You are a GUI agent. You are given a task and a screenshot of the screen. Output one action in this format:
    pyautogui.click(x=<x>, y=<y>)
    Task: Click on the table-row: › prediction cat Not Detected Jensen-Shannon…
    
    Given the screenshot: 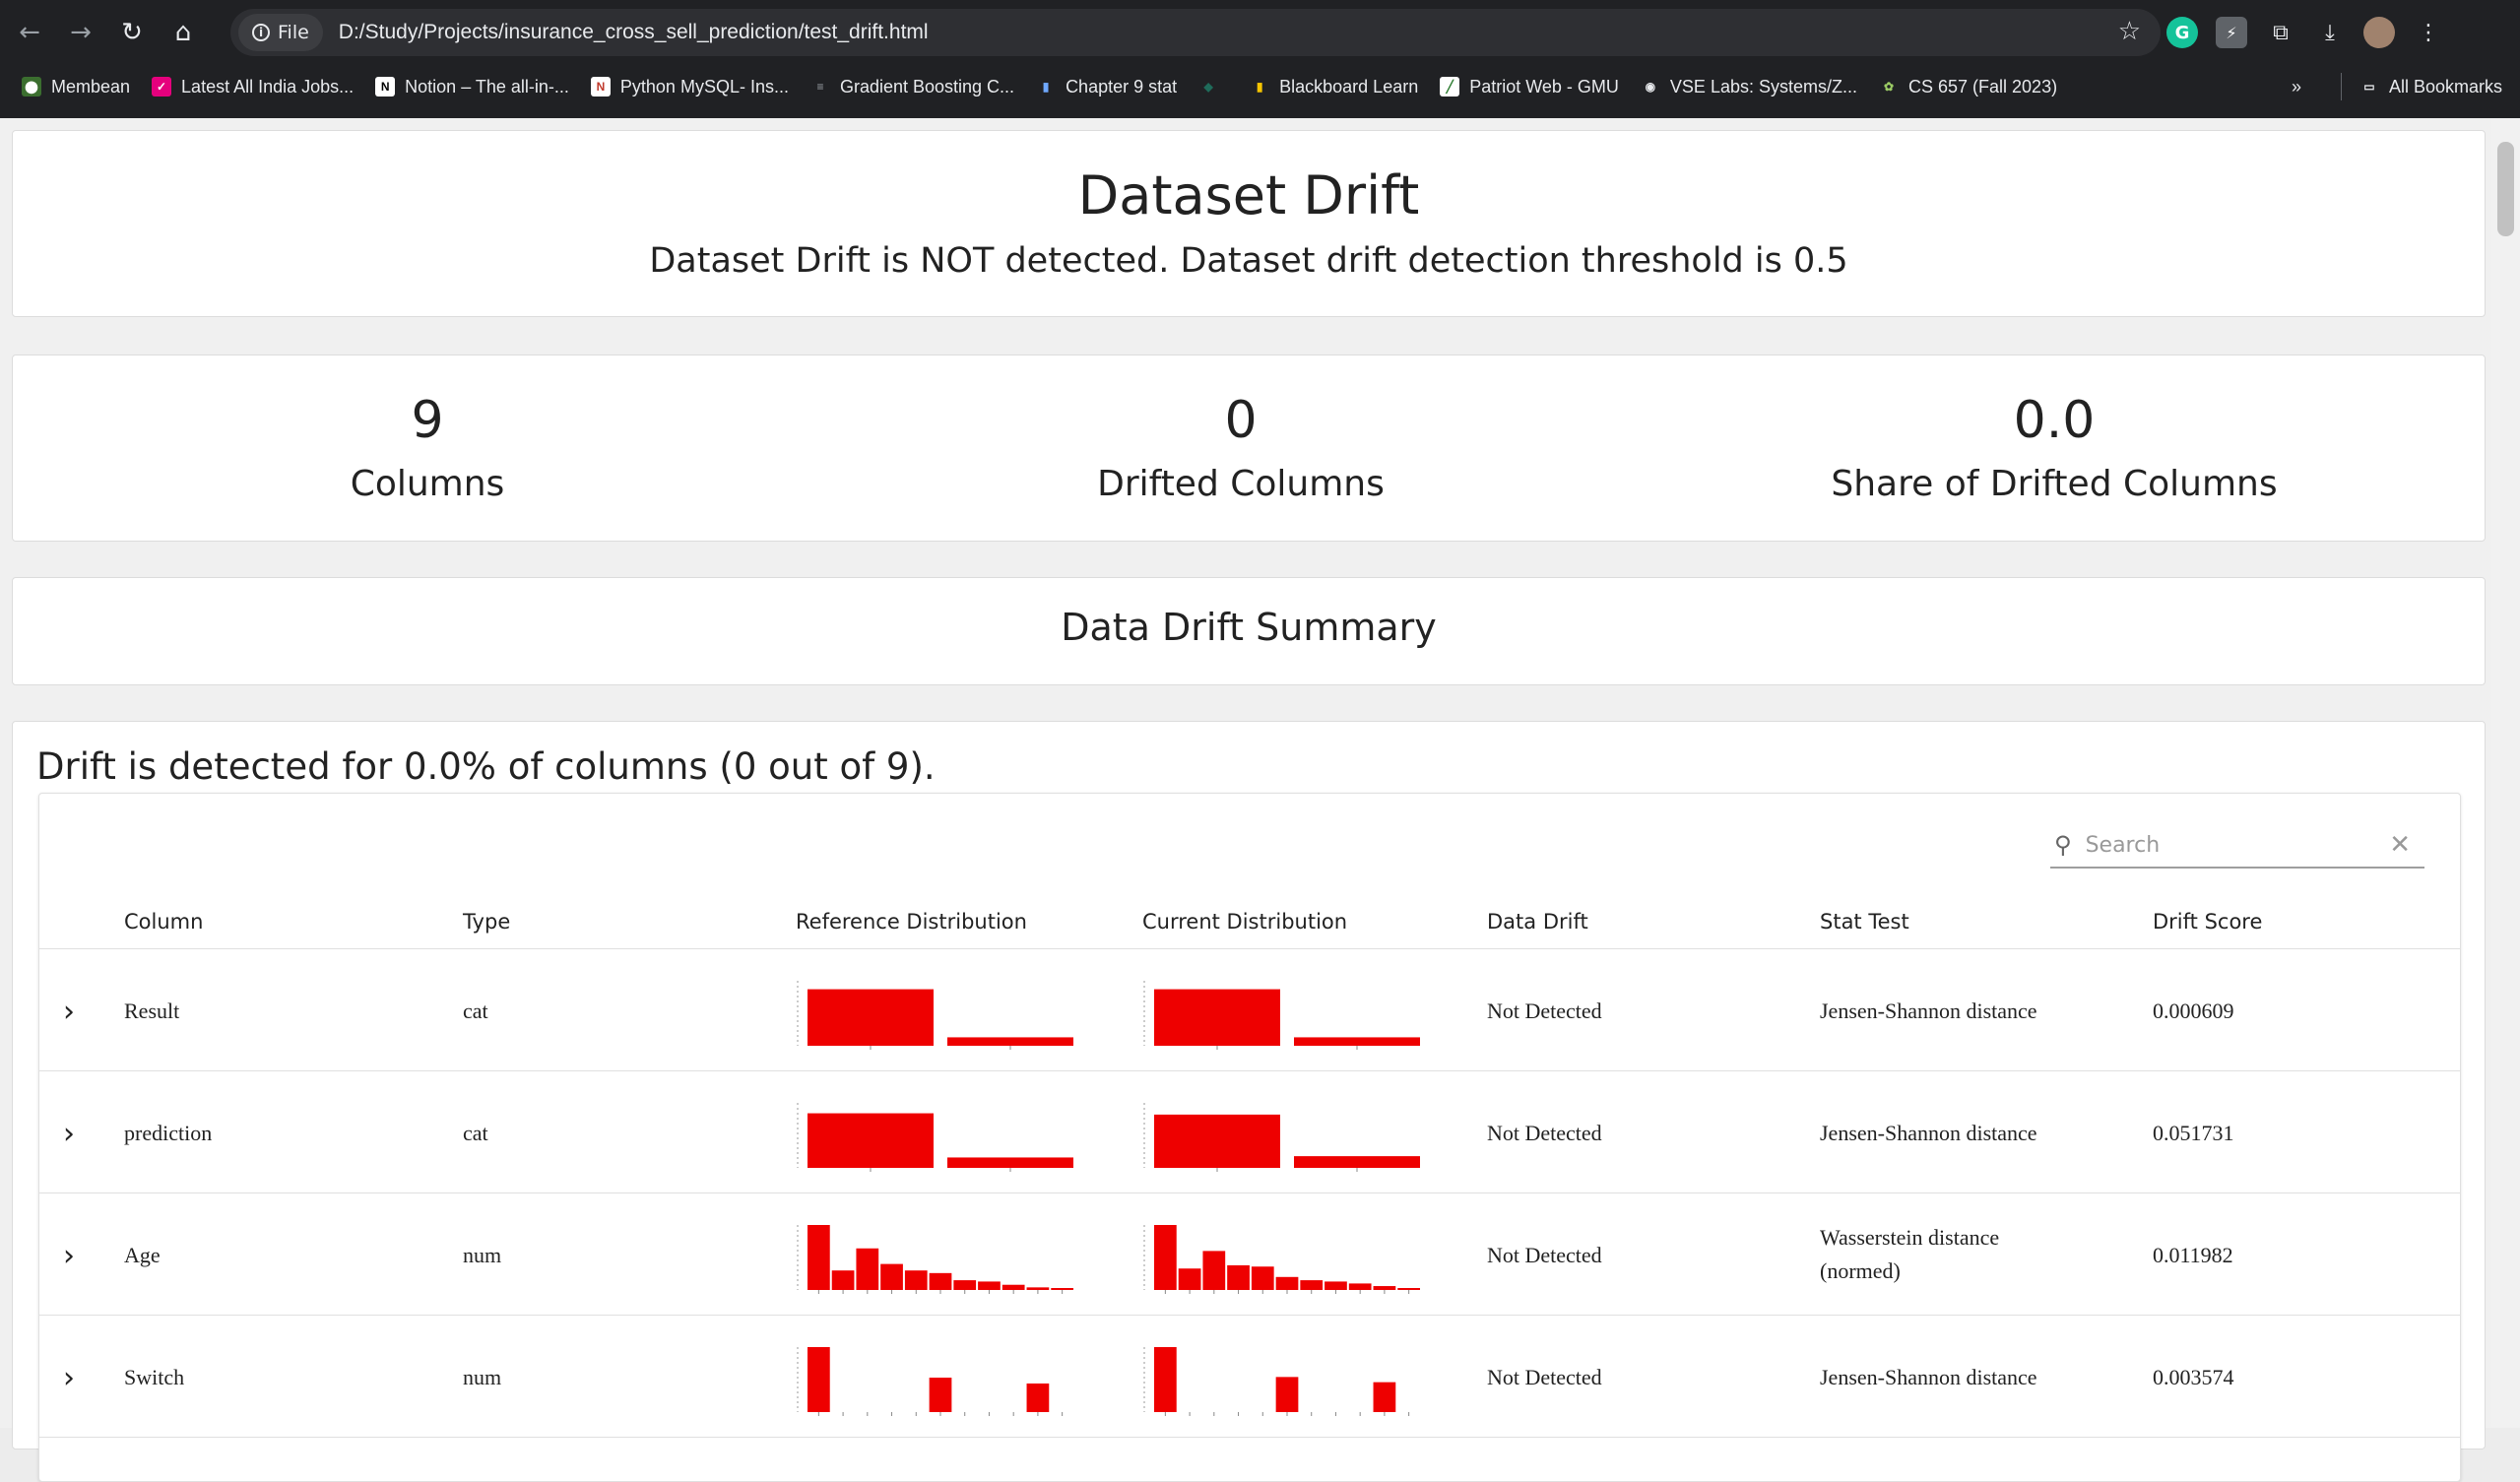 What is the action you would take?
    pyautogui.click(x=1249, y=1132)
    